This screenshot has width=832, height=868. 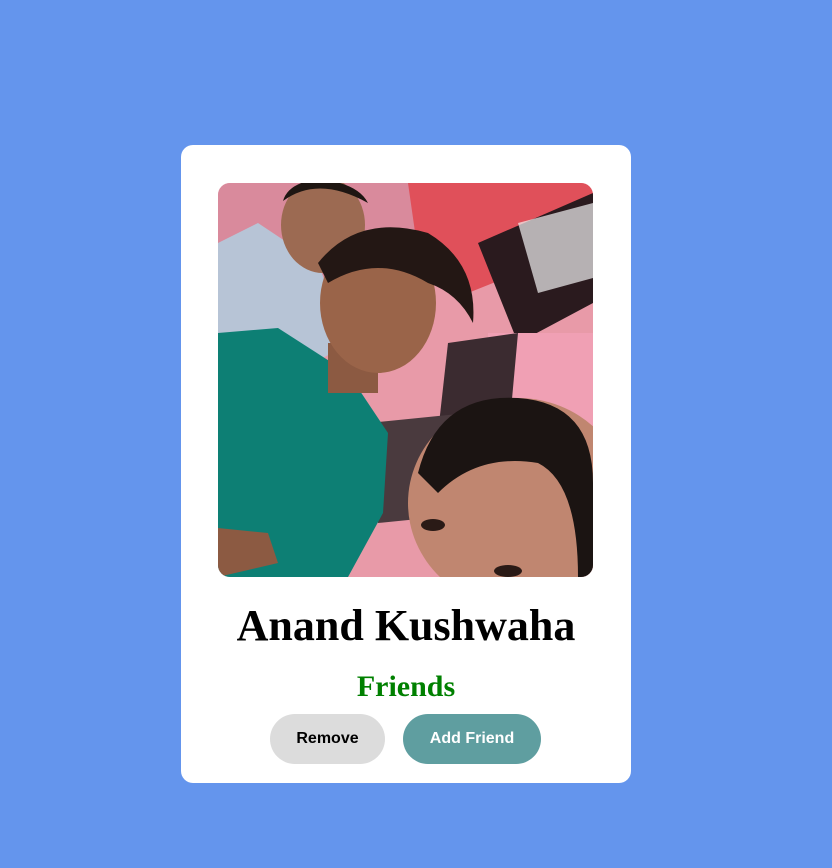 What do you see at coordinates (406, 686) in the screenshot?
I see `friendship-status: Friends` at bounding box center [406, 686].